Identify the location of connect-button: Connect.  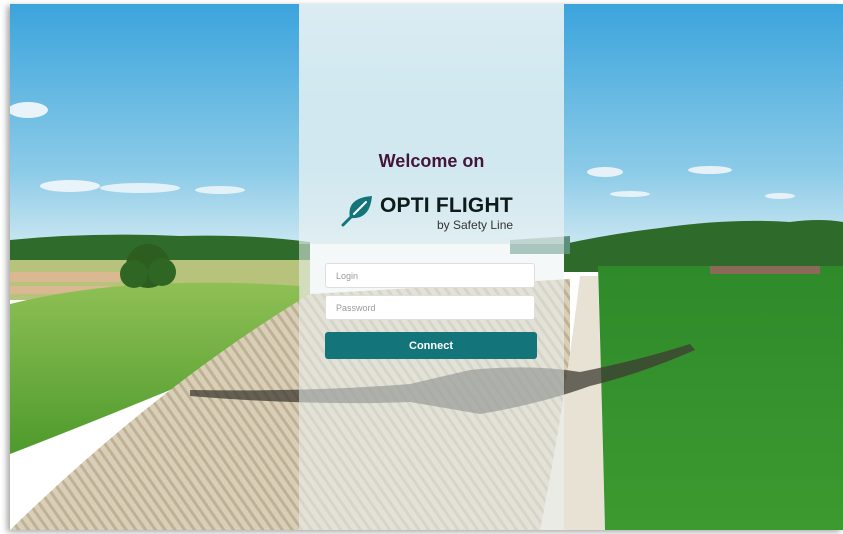
(431, 345).